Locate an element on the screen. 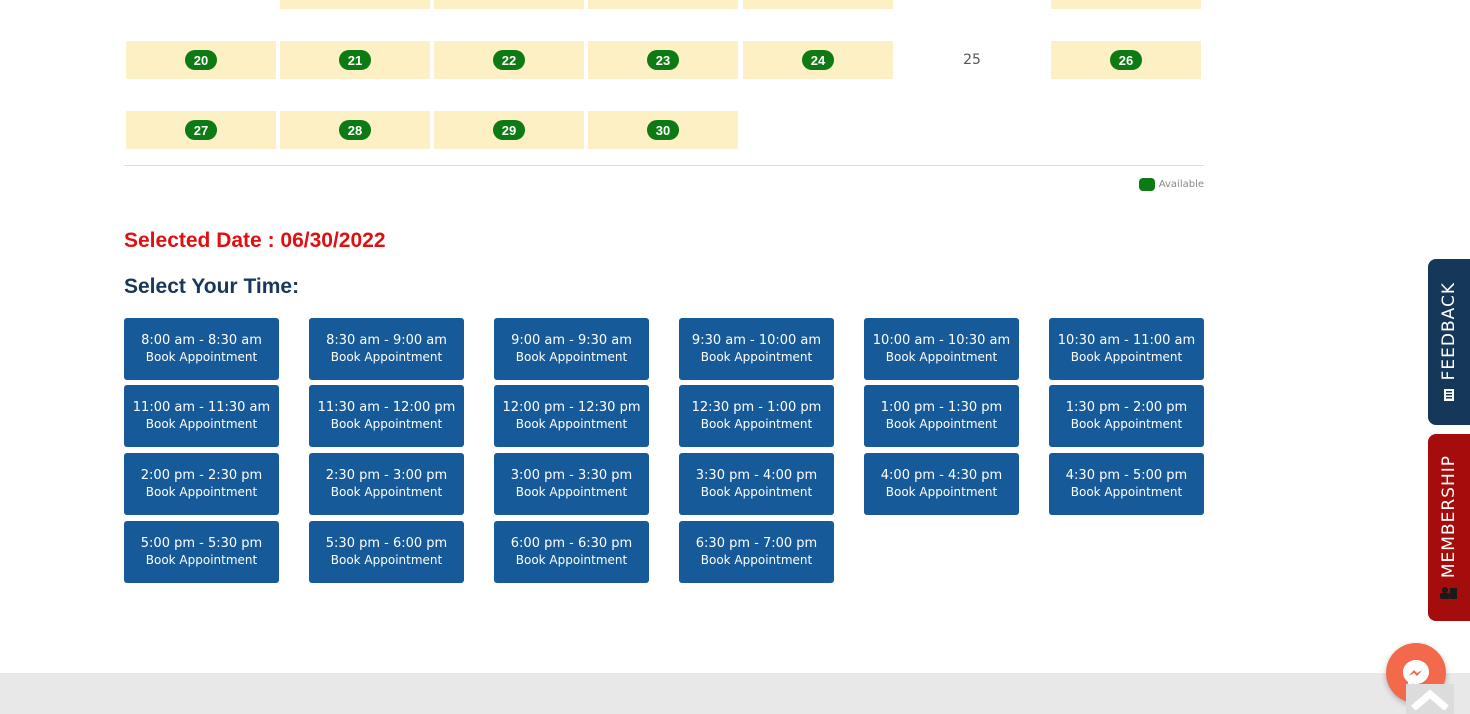 Image resolution: width=1470 pixels, height=714 pixels. select-time-heading: Select Your Time: is located at coordinates (212, 286).